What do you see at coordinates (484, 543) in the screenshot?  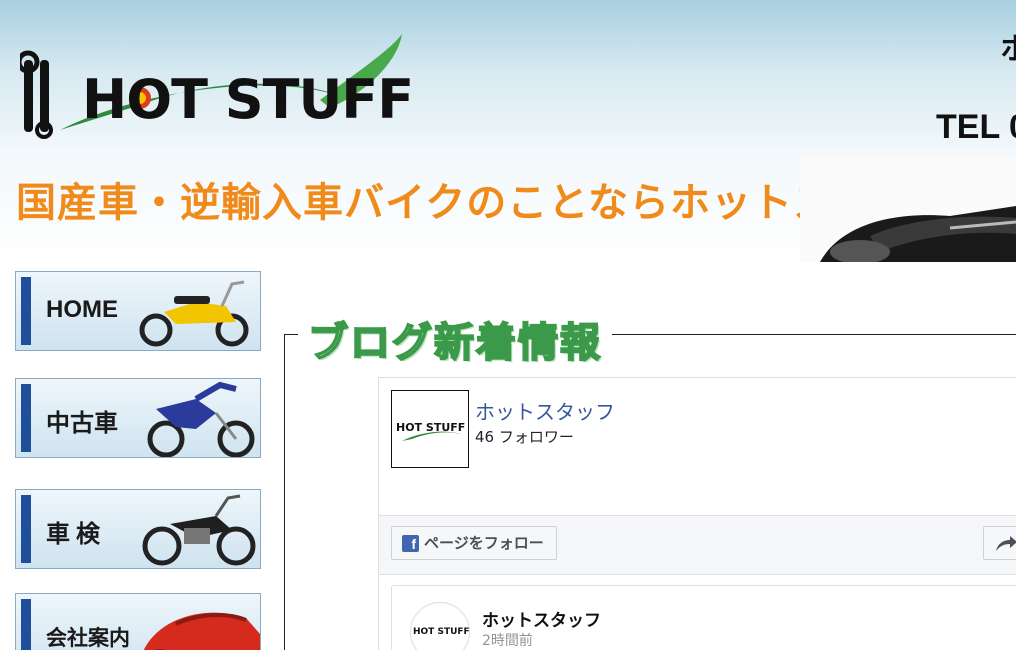 I see `fb-follow-label: ページをフォロー` at bounding box center [484, 543].